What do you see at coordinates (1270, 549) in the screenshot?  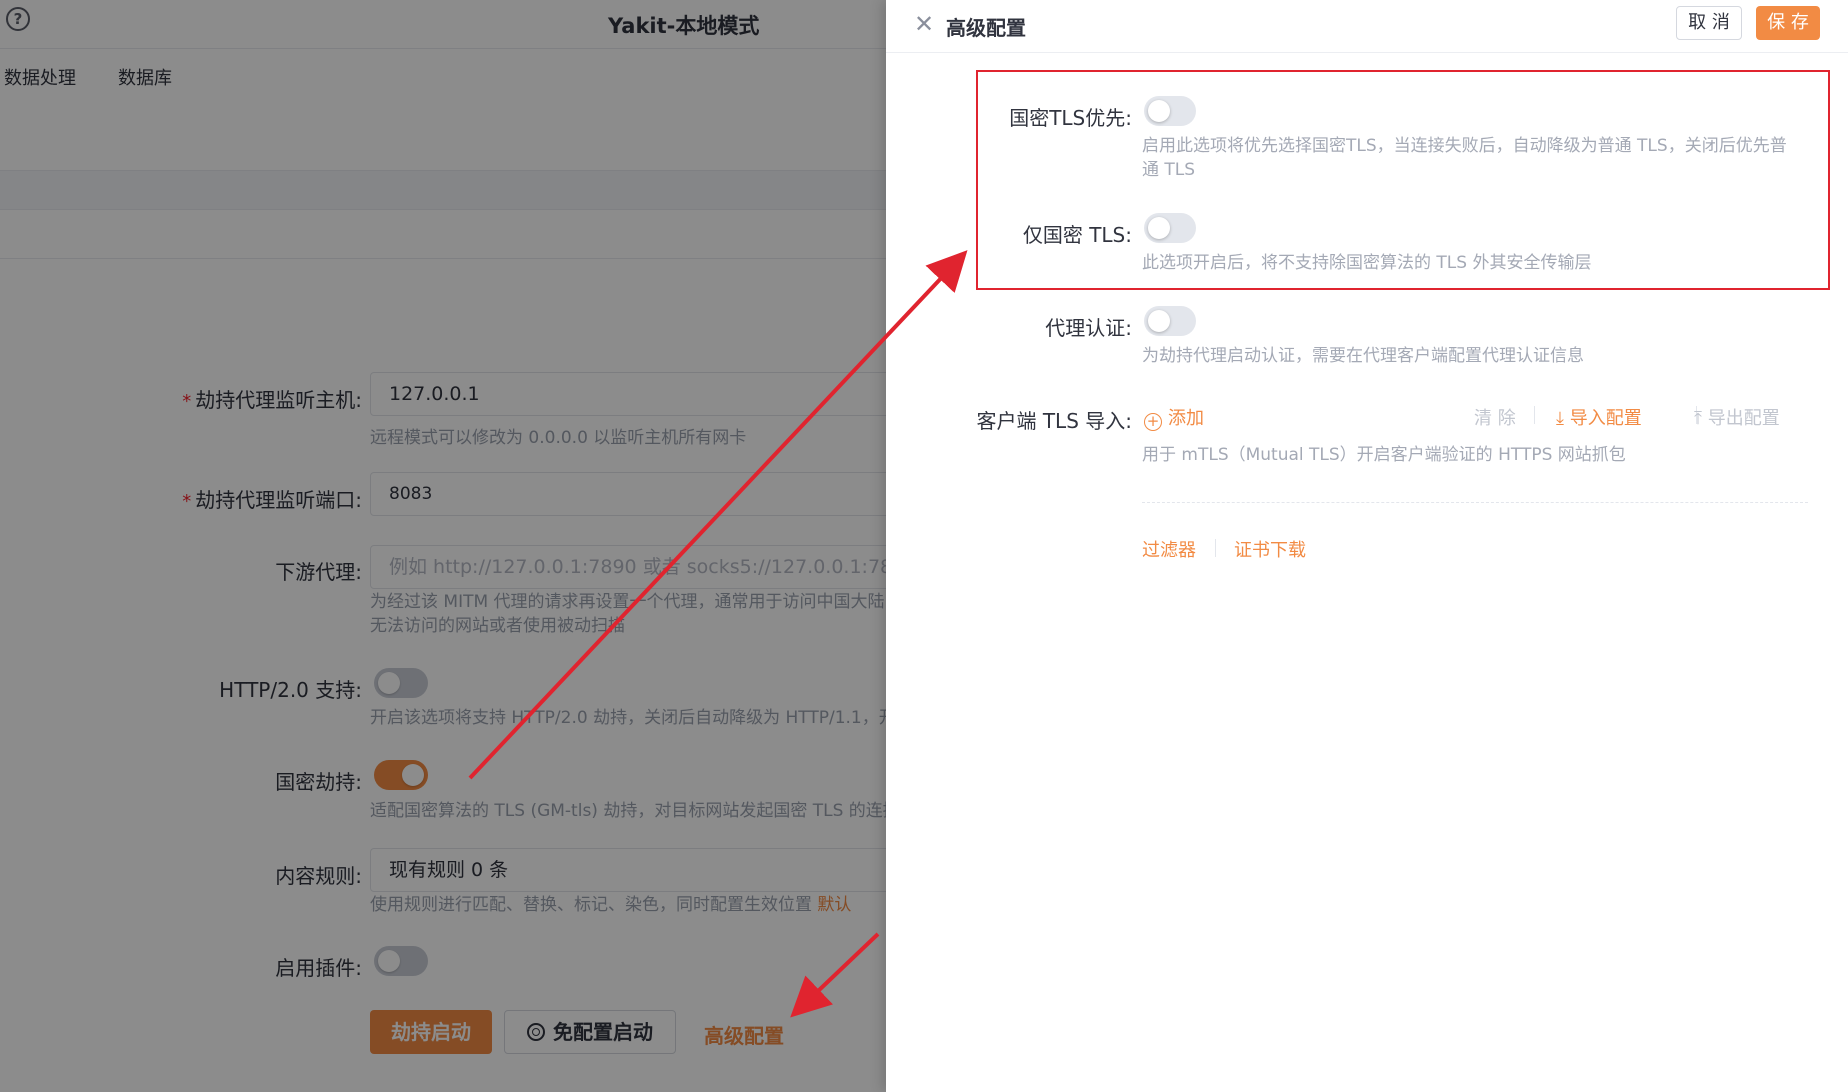 I see `cert-download-link: 证书下载` at bounding box center [1270, 549].